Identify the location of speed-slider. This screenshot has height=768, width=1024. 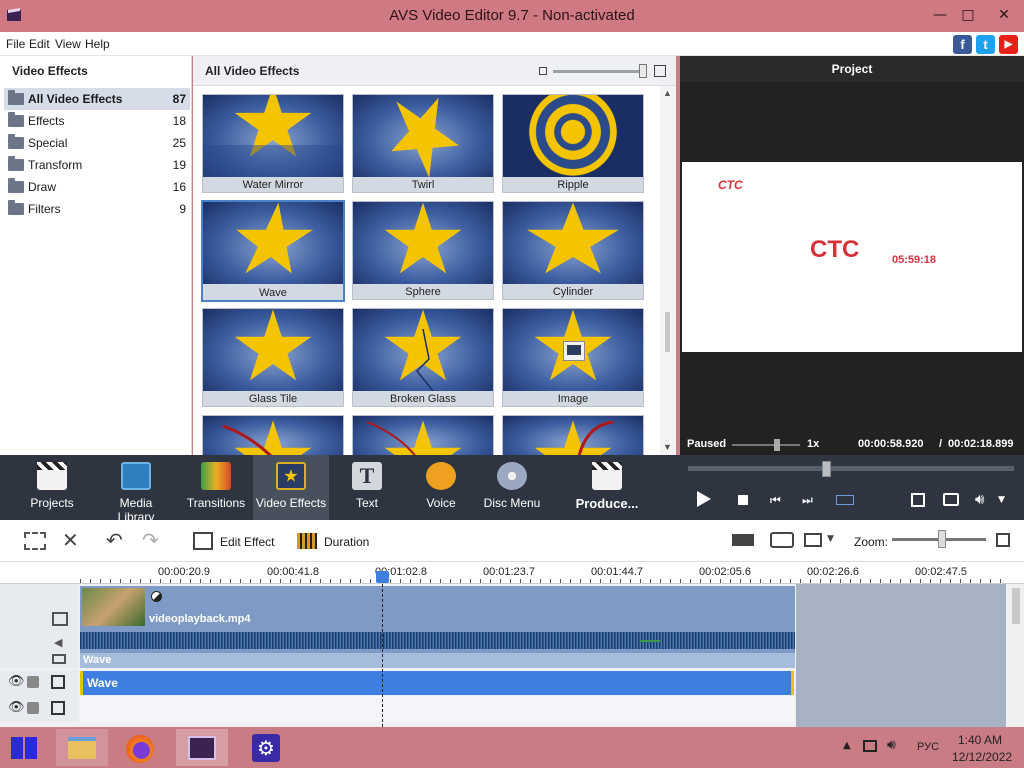
(766, 445).